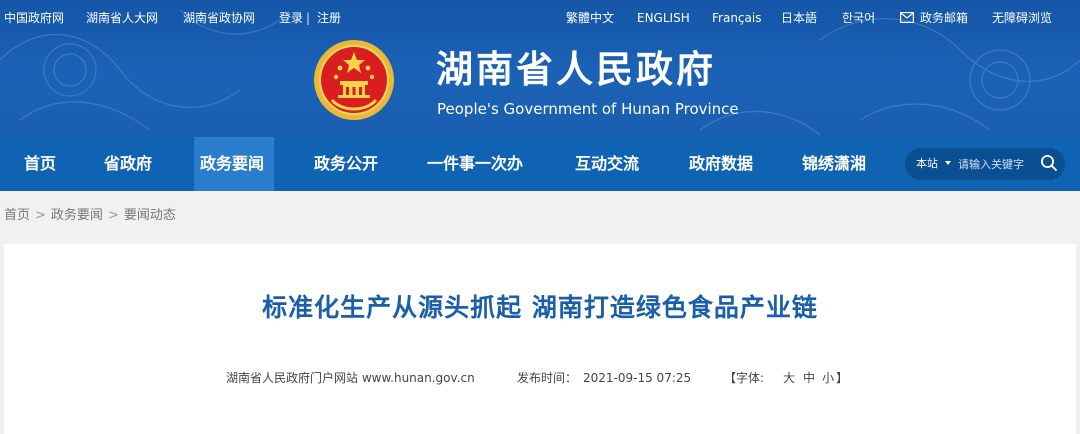  I want to click on breadcrumb: 首页 > 政务要闻 > 要闻动态, so click(90, 216).